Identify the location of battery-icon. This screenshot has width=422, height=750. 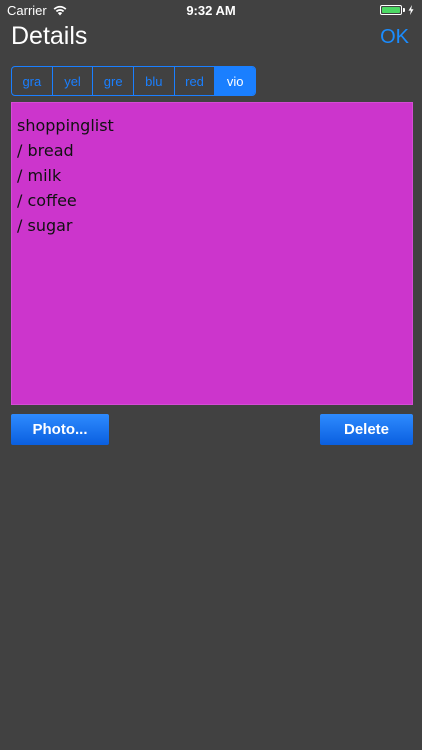
(397, 10).